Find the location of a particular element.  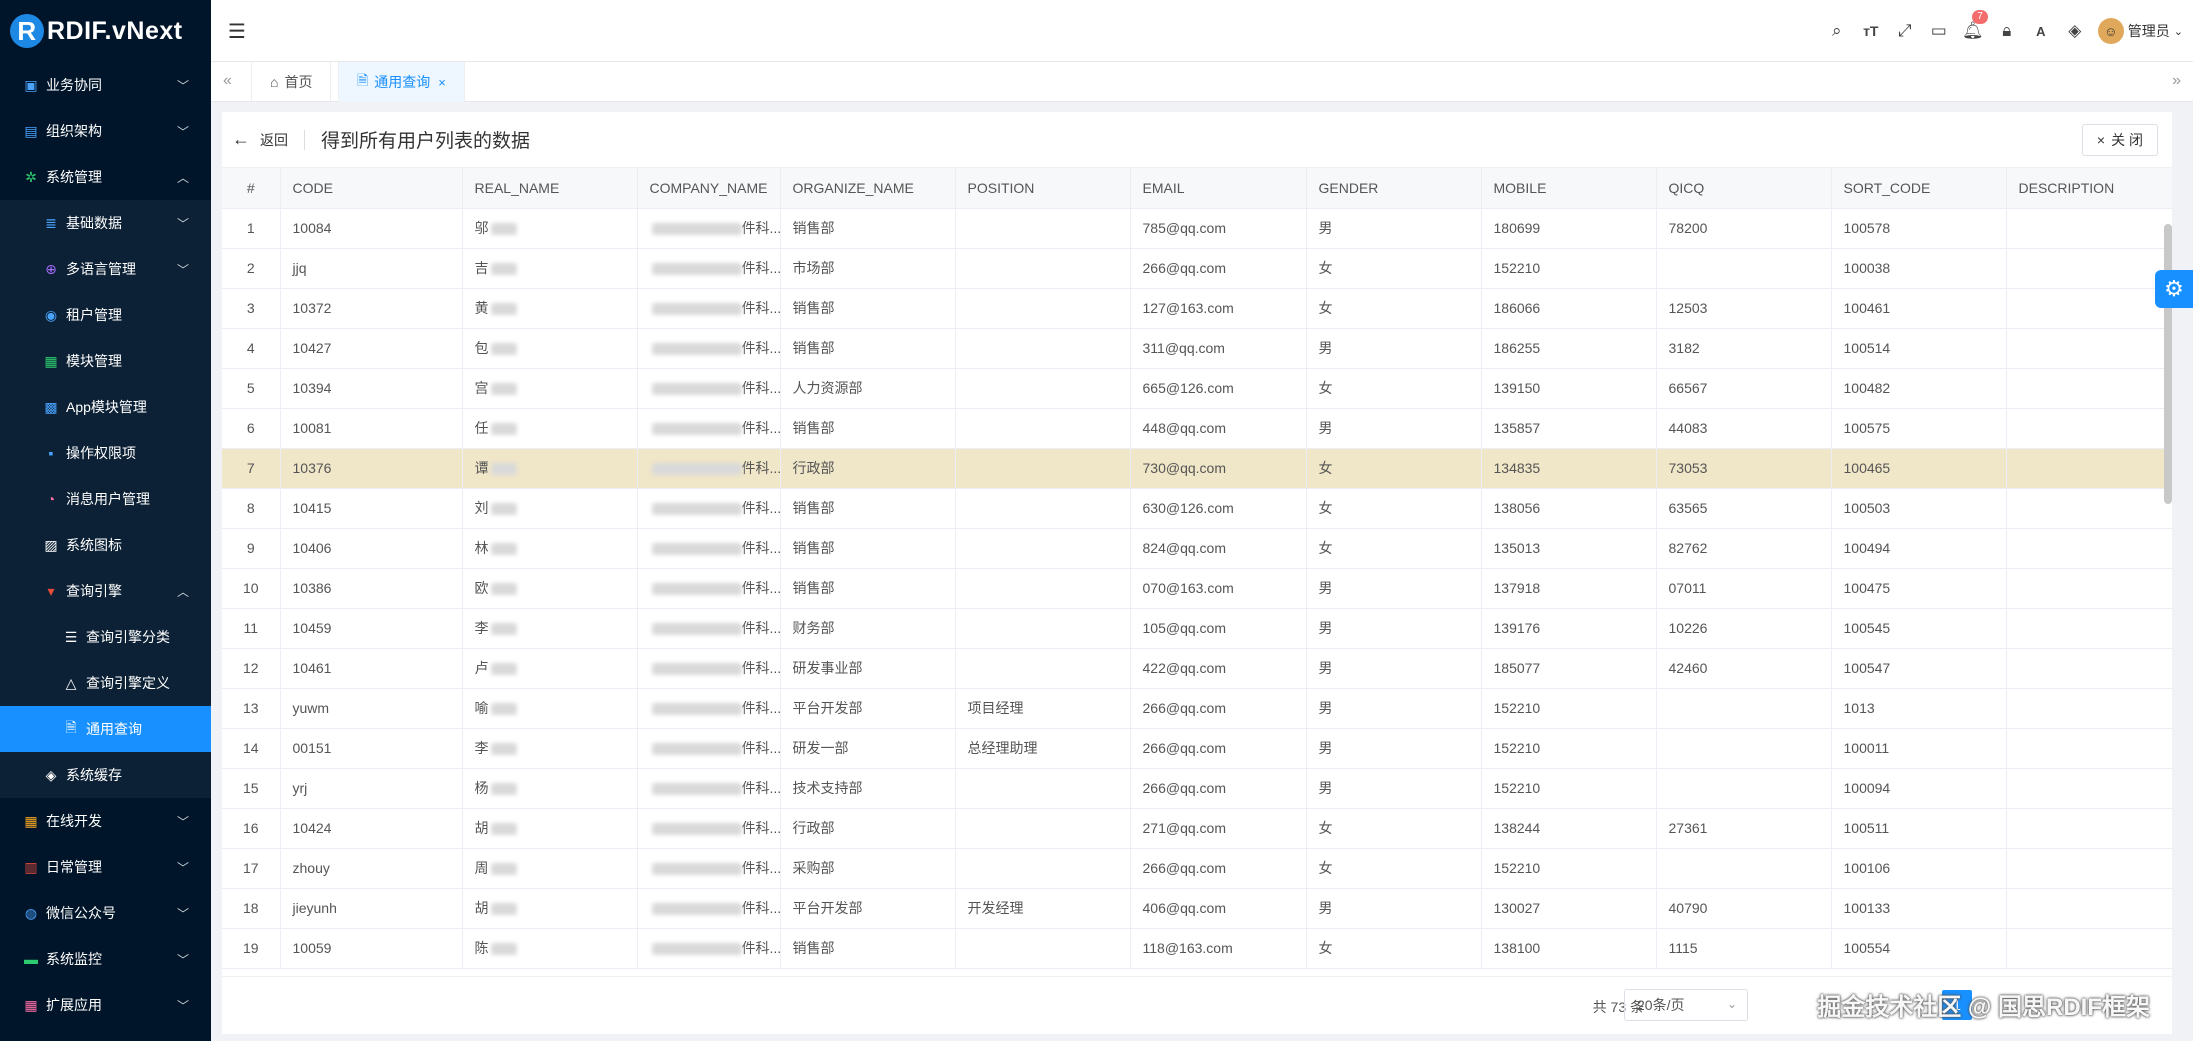

table-row: 17 zhouy 周 件科... 采购部 266@qq.com 女 152210 100106 is located at coordinates (1197, 868).